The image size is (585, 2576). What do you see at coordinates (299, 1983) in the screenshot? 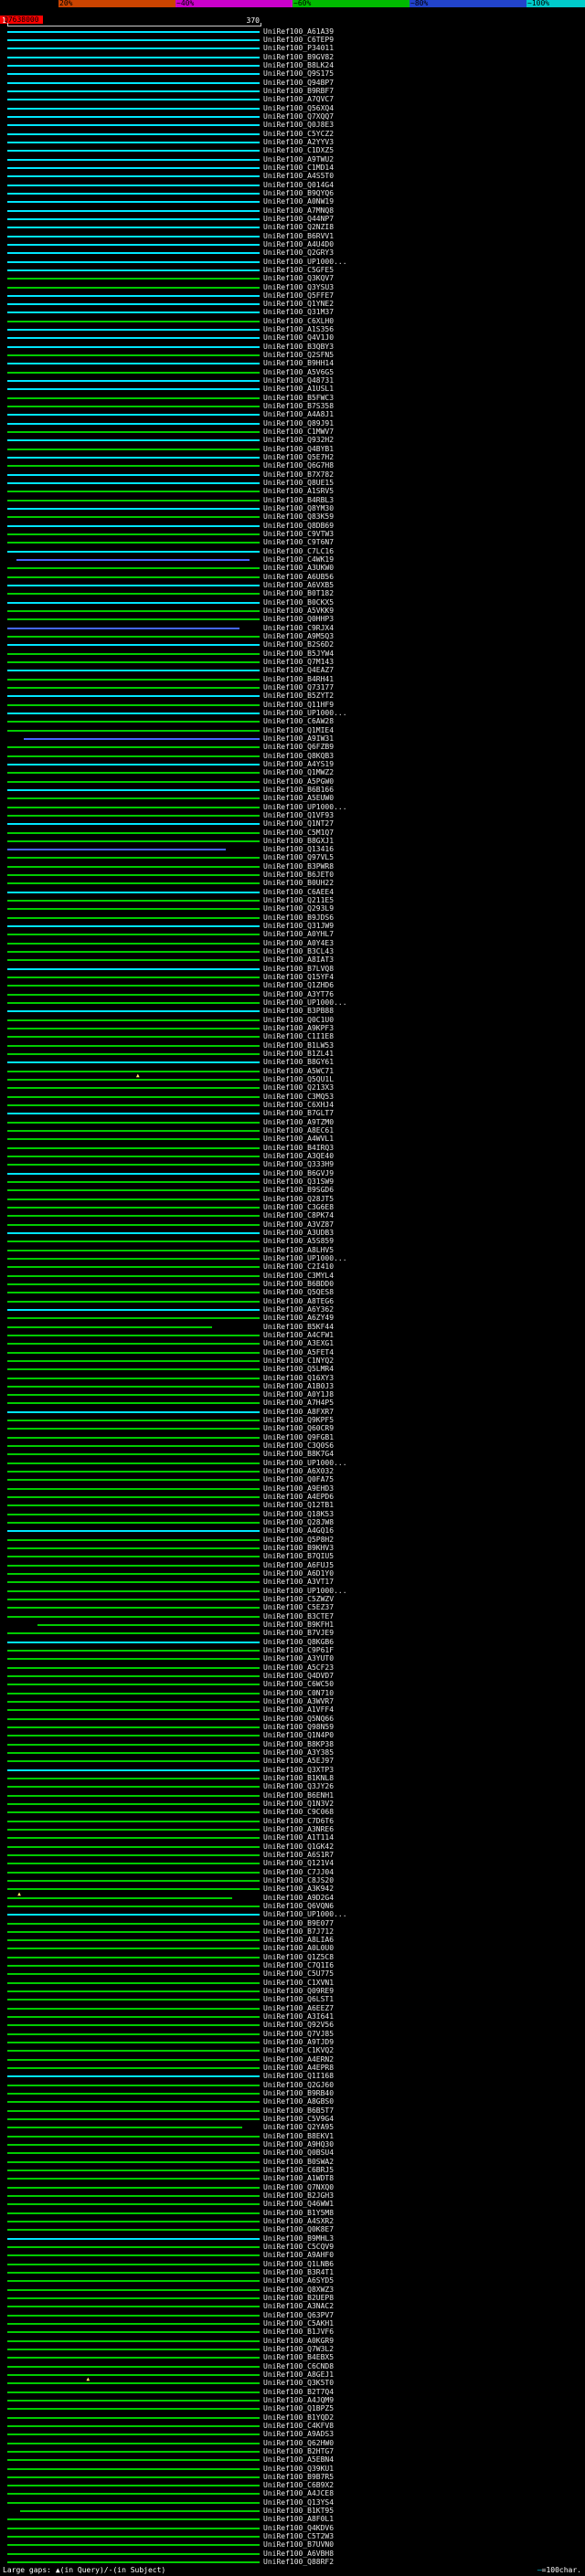
I see `hit-label: UniRef100_C1XVN1` at bounding box center [299, 1983].